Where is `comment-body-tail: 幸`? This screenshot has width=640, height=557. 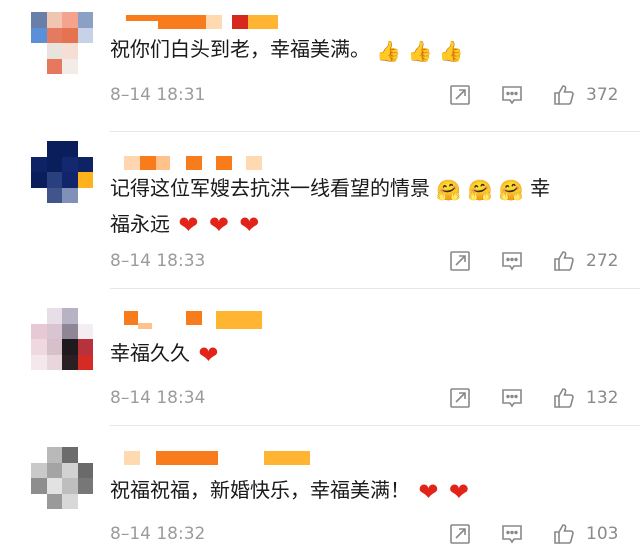 comment-body-tail: 幸 is located at coordinates (540, 188).